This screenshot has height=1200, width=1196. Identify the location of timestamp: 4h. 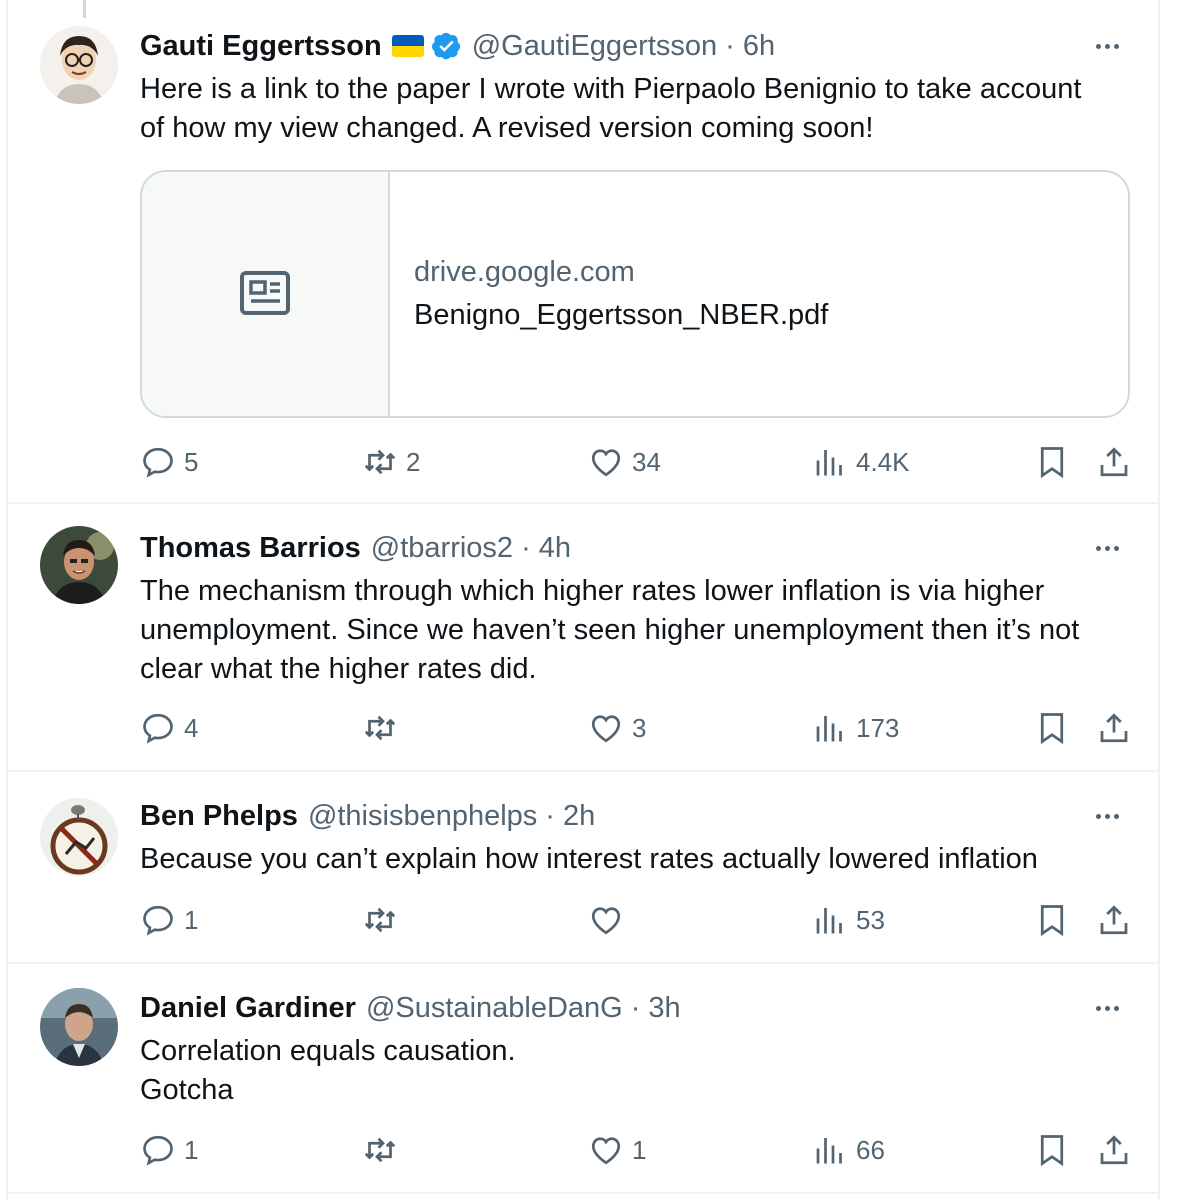
(555, 548).